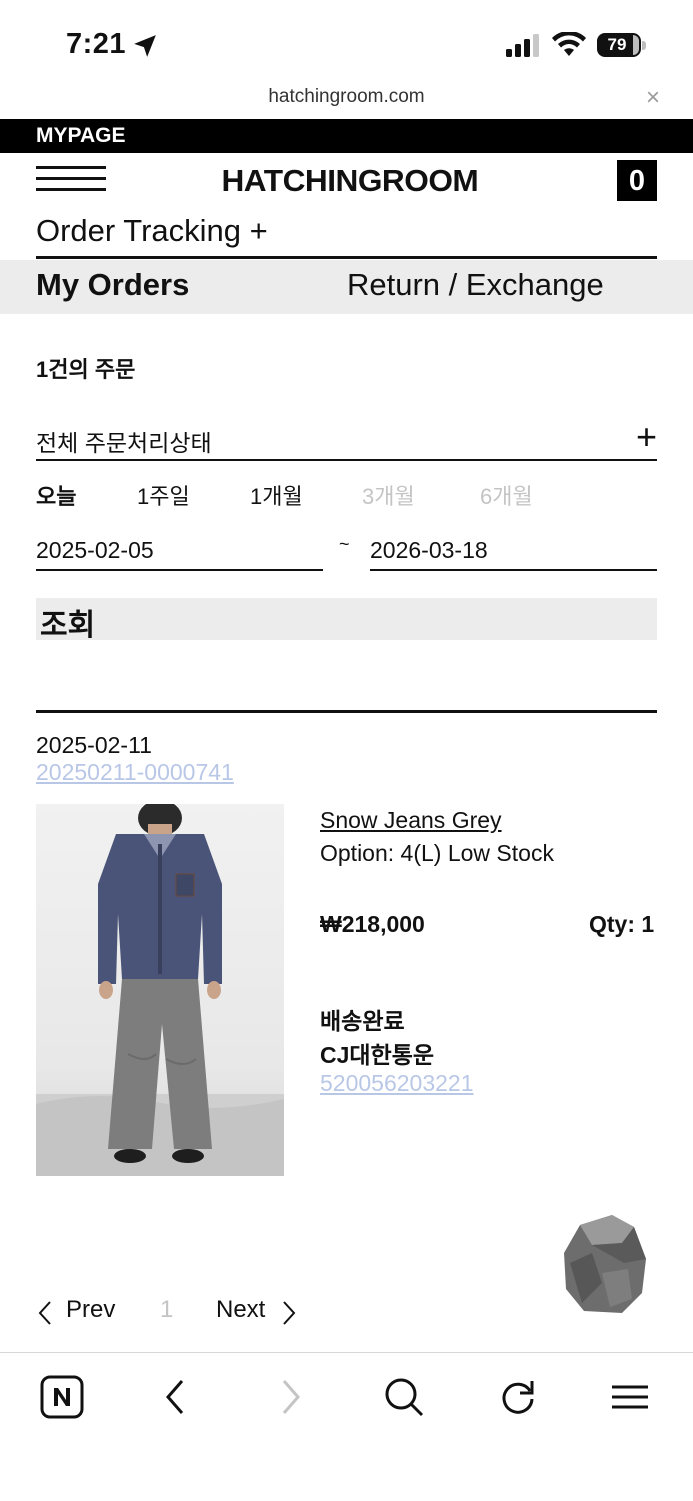 The height and width of the screenshot is (1501, 693). I want to click on status-time: 7:21, so click(96, 44).